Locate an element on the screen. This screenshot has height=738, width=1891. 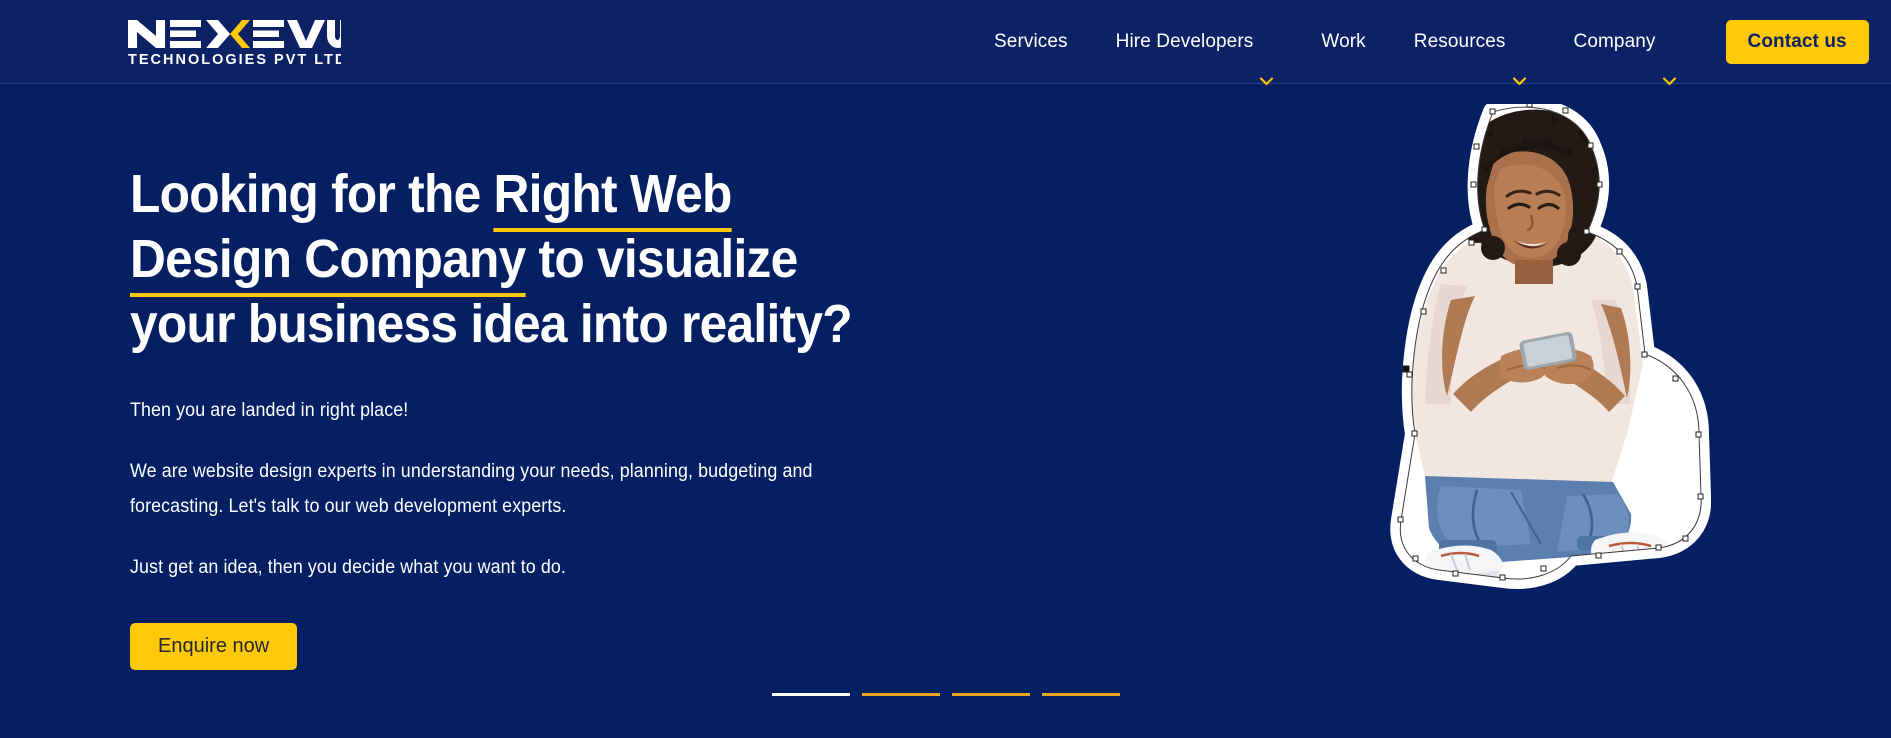
headline-line-1: Looking for the Right Web is located at coordinates (567, 197).